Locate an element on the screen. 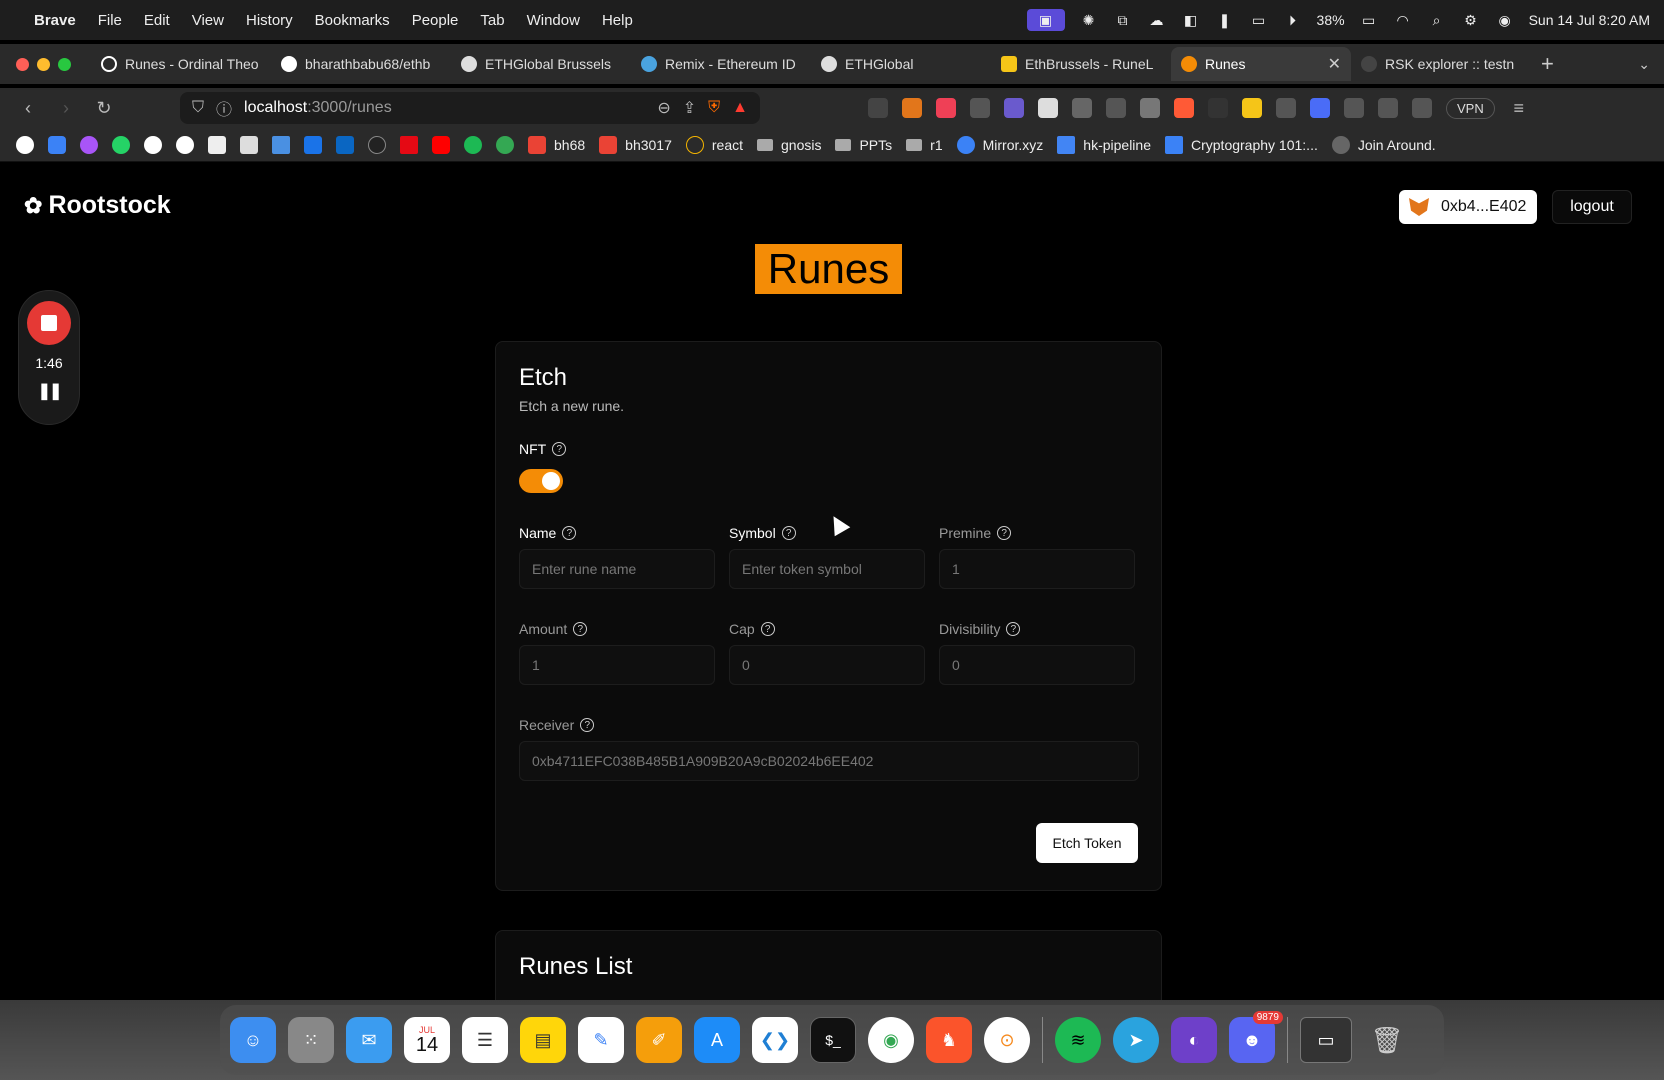 This screenshot has height=1080, width=1664. tab-ethglobal: ETHGlobal is located at coordinates (901, 64).